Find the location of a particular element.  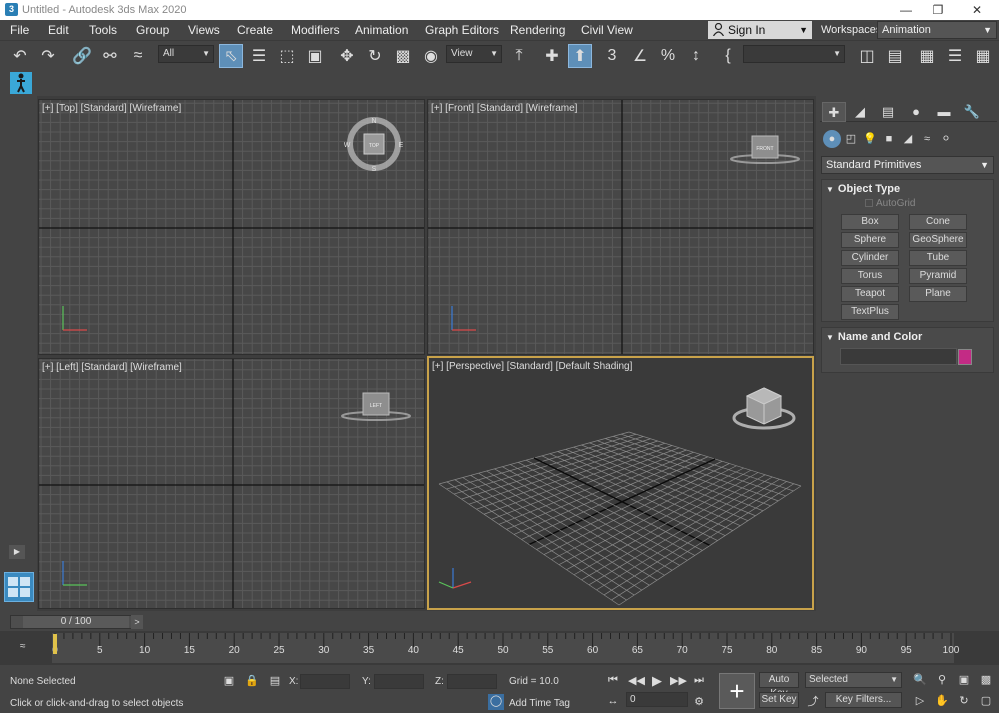

go-to-start-icon: ⏮ is located at coordinates (613, 680).